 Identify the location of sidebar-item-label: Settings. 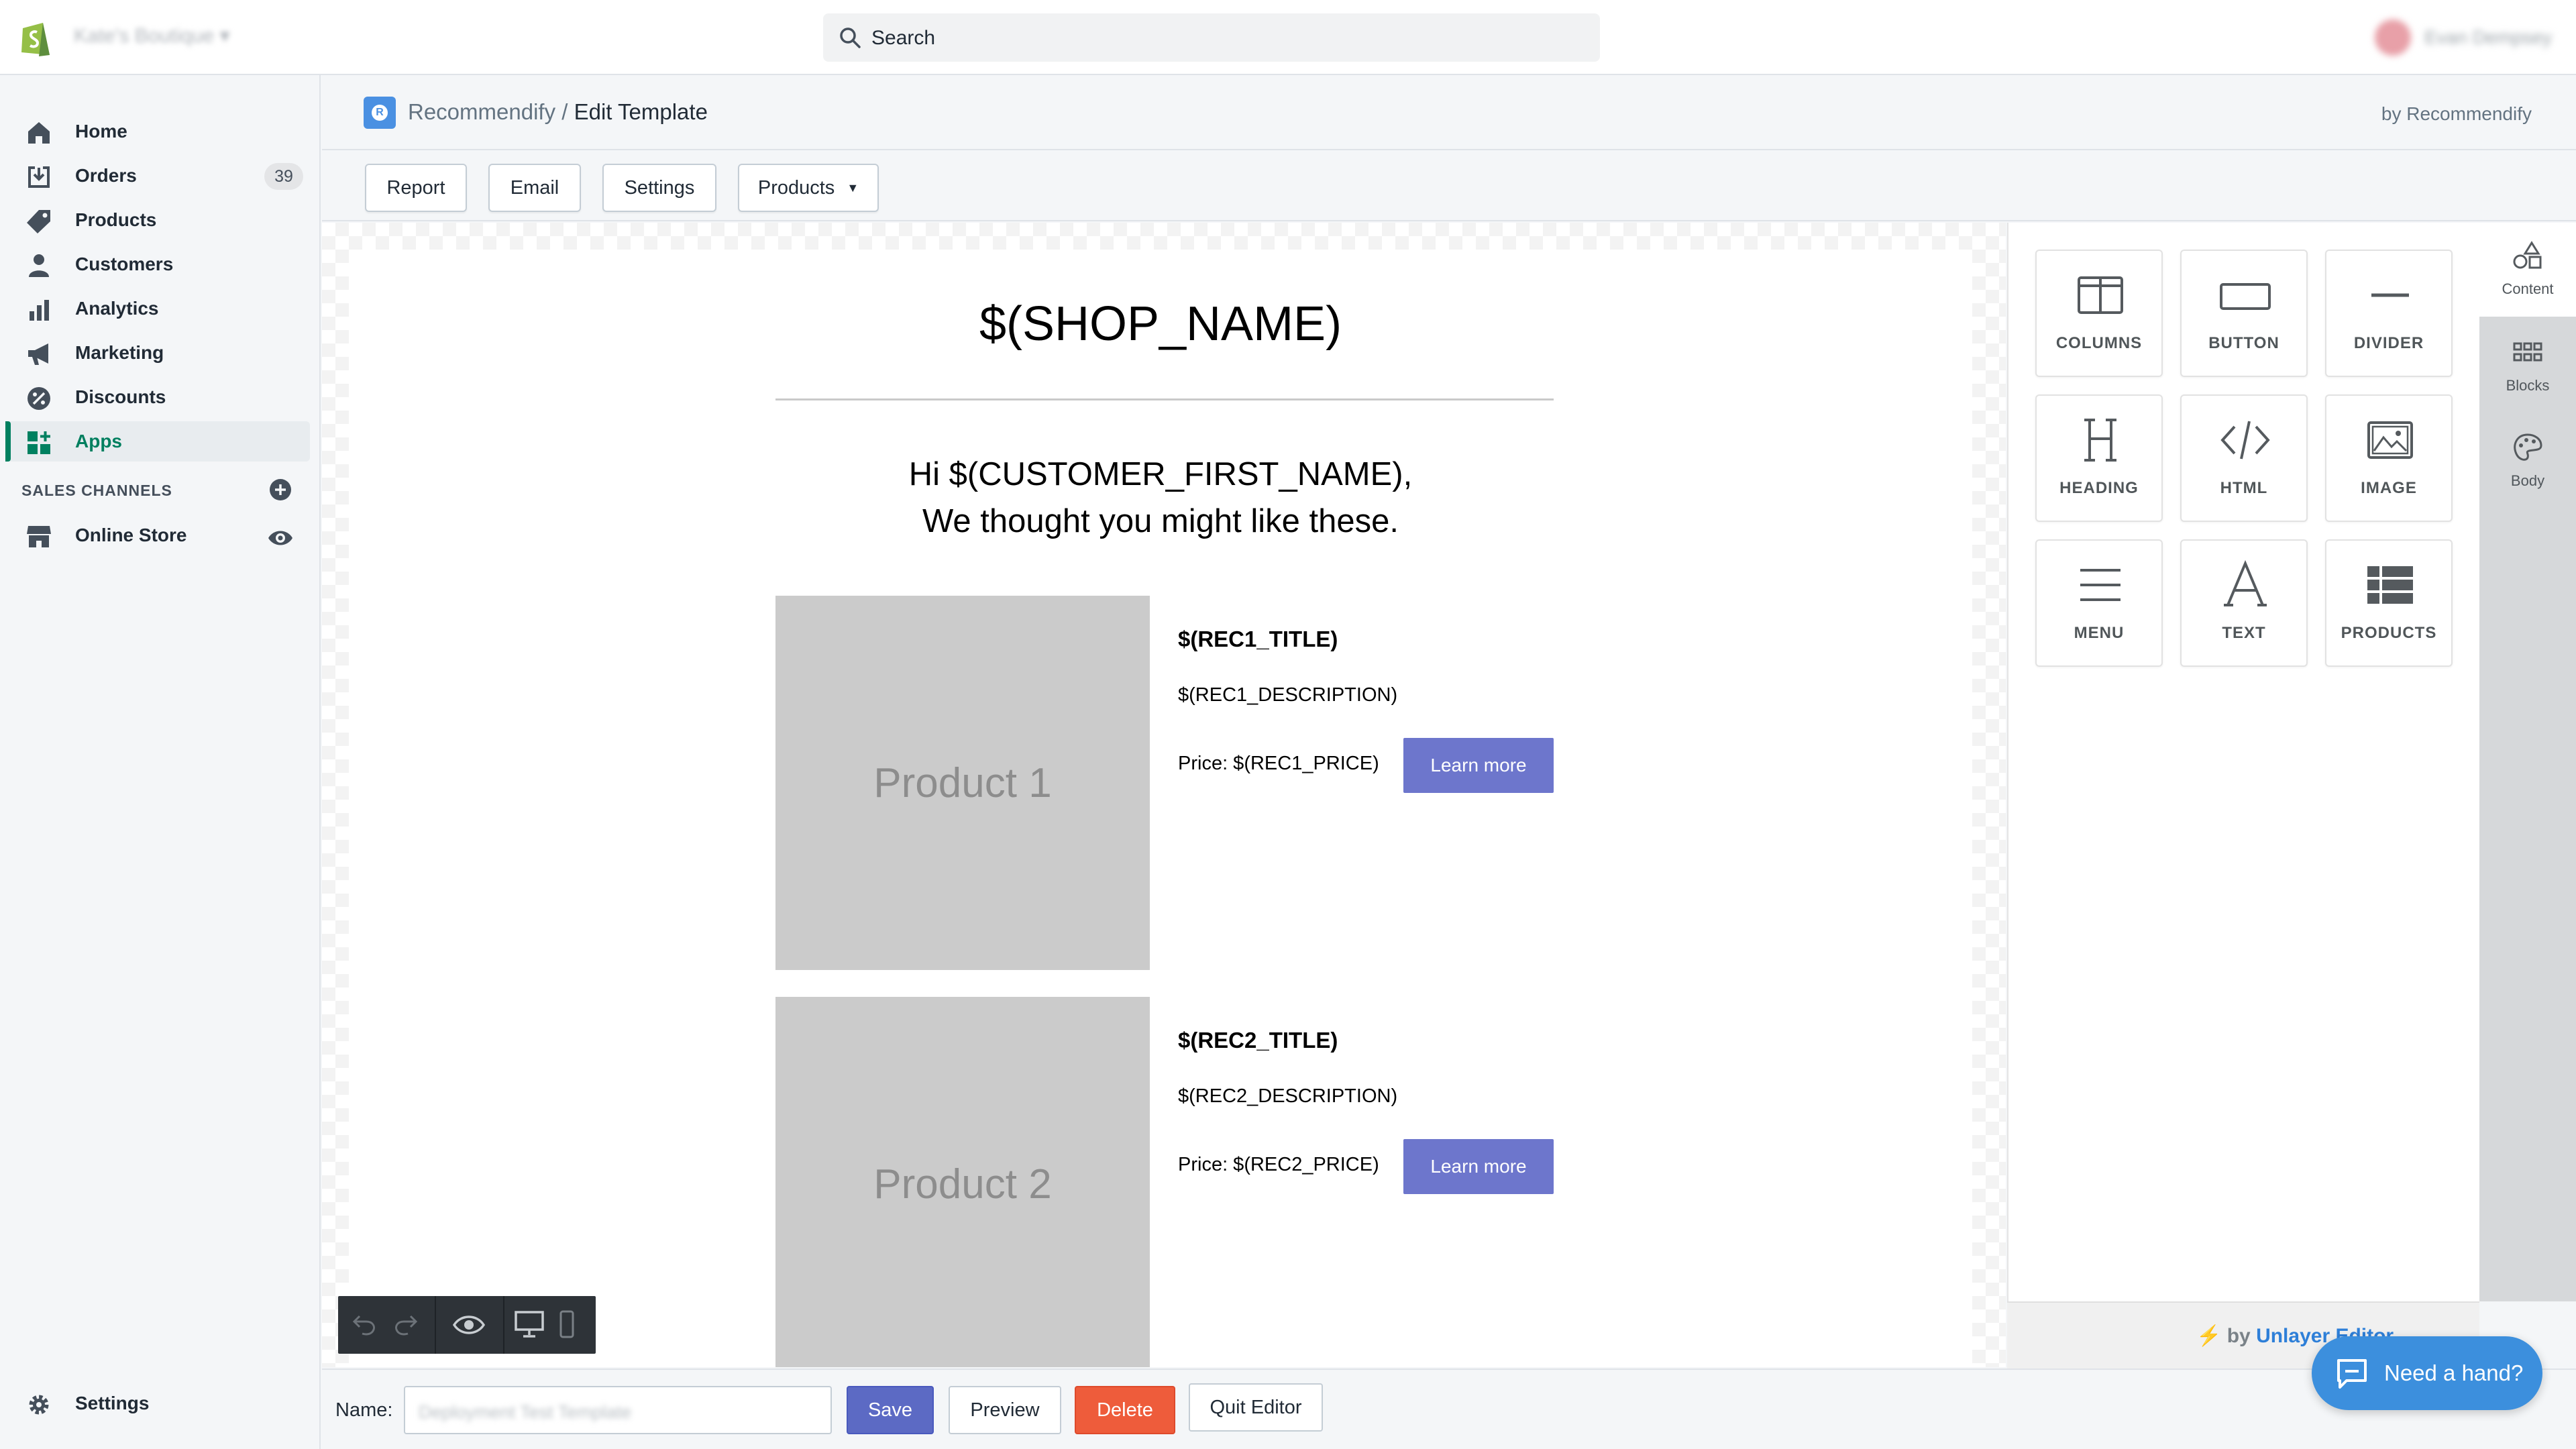
(112, 1403).